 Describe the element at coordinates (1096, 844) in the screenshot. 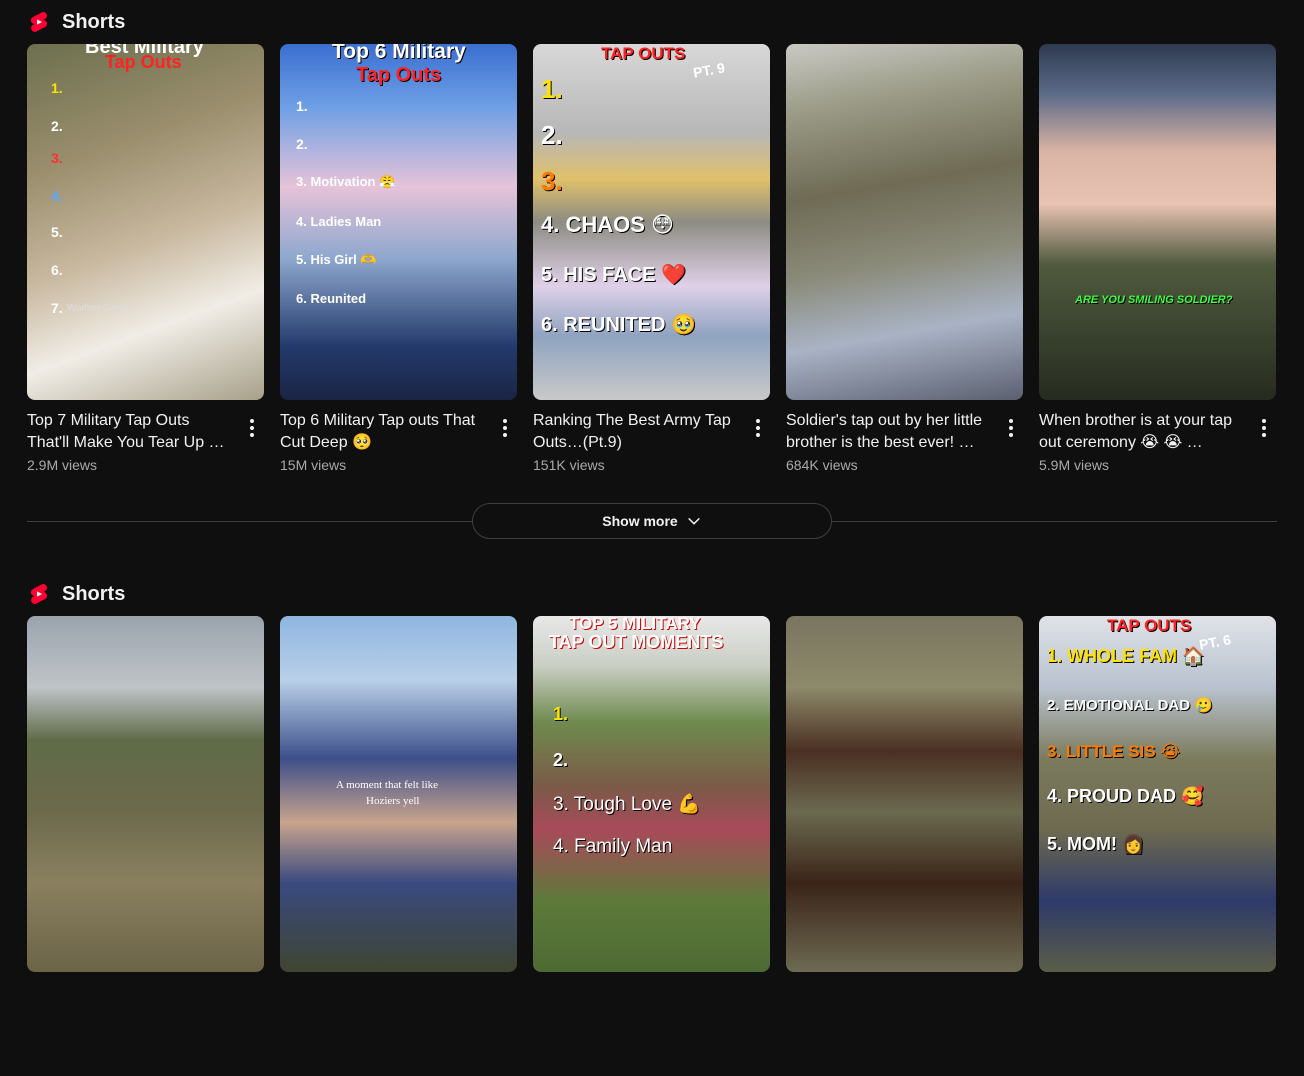

I see `overlay-text: 5. MOM! 👩` at that location.